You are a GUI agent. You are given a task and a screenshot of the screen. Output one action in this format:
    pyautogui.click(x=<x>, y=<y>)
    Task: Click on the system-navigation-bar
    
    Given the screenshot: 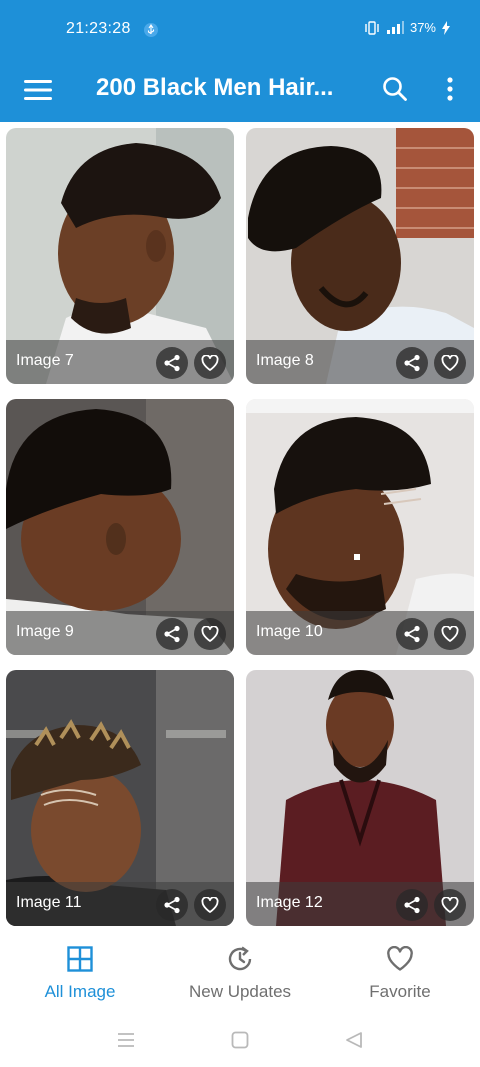 What is the action you would take?
    pyautogui.click(x=240, y=1040)
    